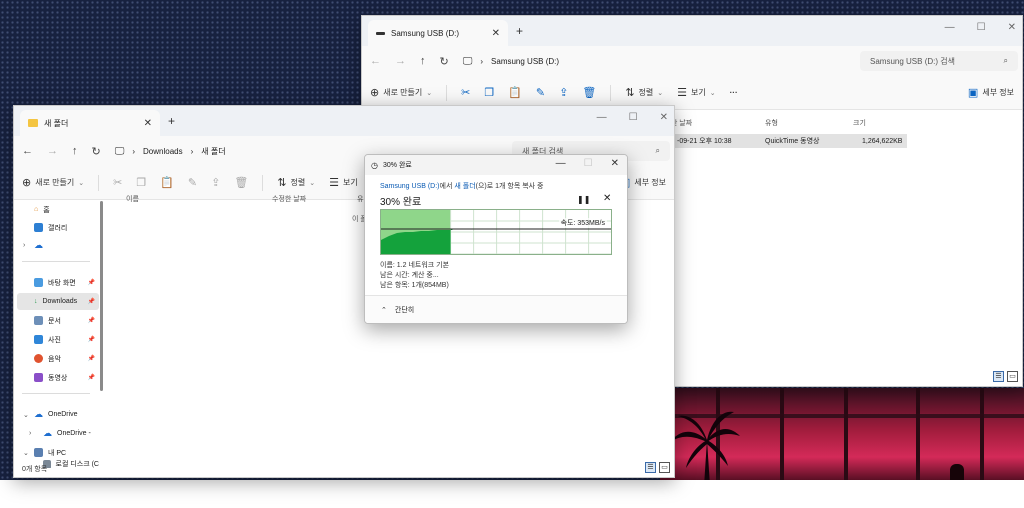  I want to click on sidebar-item-desktop: 바탕 화면 📌, so click(58, 282).